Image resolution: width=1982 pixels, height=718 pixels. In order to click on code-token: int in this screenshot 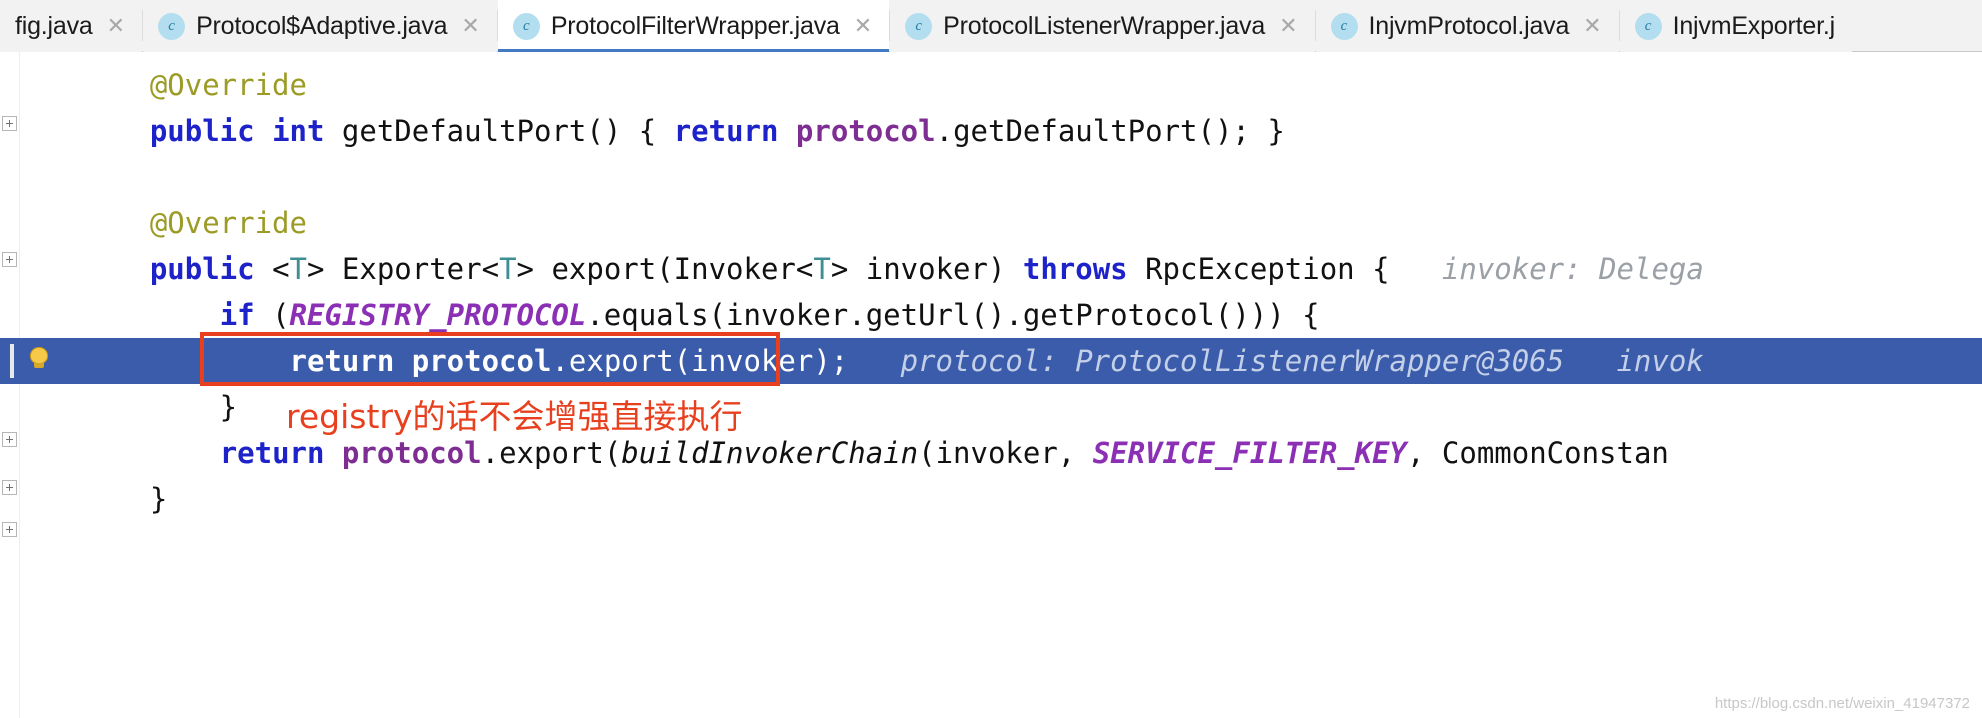, I will do `click(298, 131)`.